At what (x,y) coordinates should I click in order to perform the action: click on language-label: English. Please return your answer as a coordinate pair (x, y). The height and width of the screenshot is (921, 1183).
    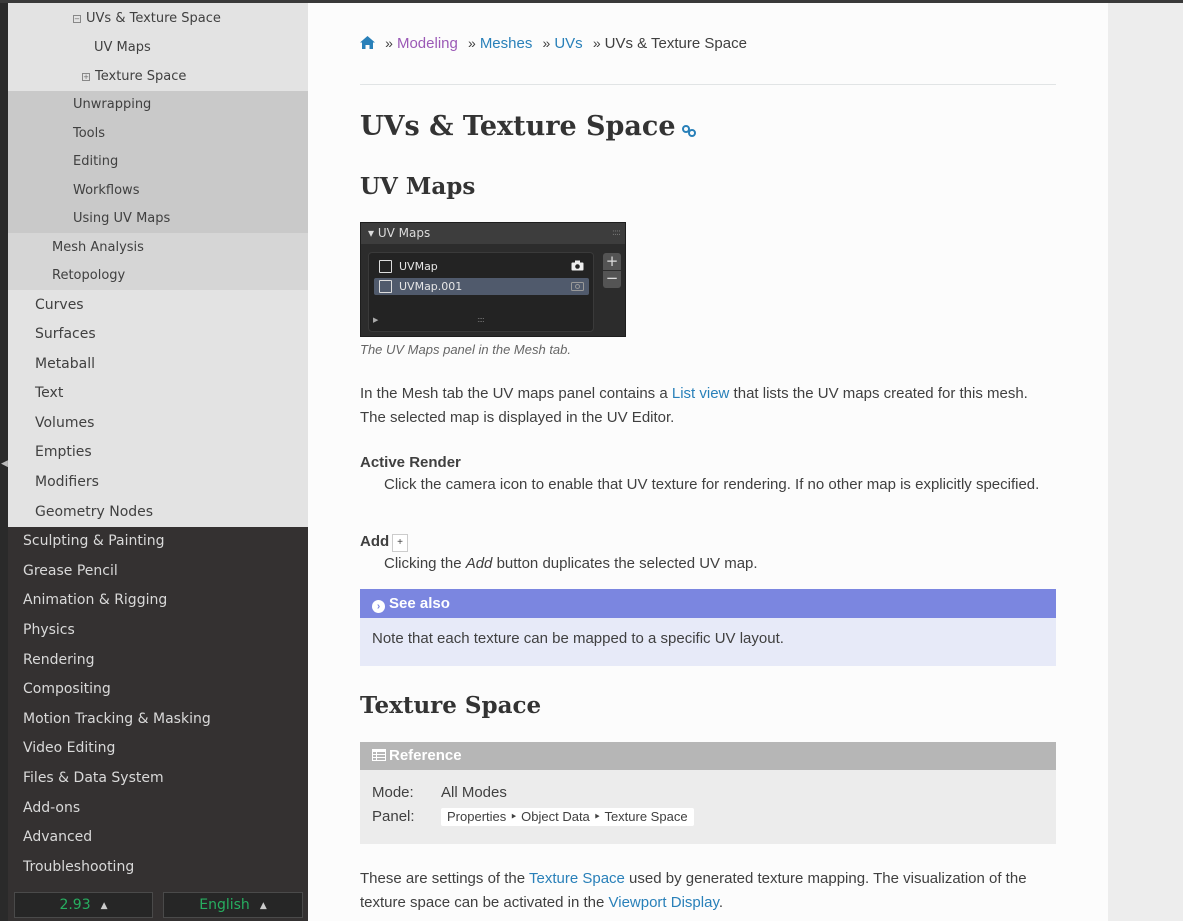
    Looking at the image, I should click on (224, 905).